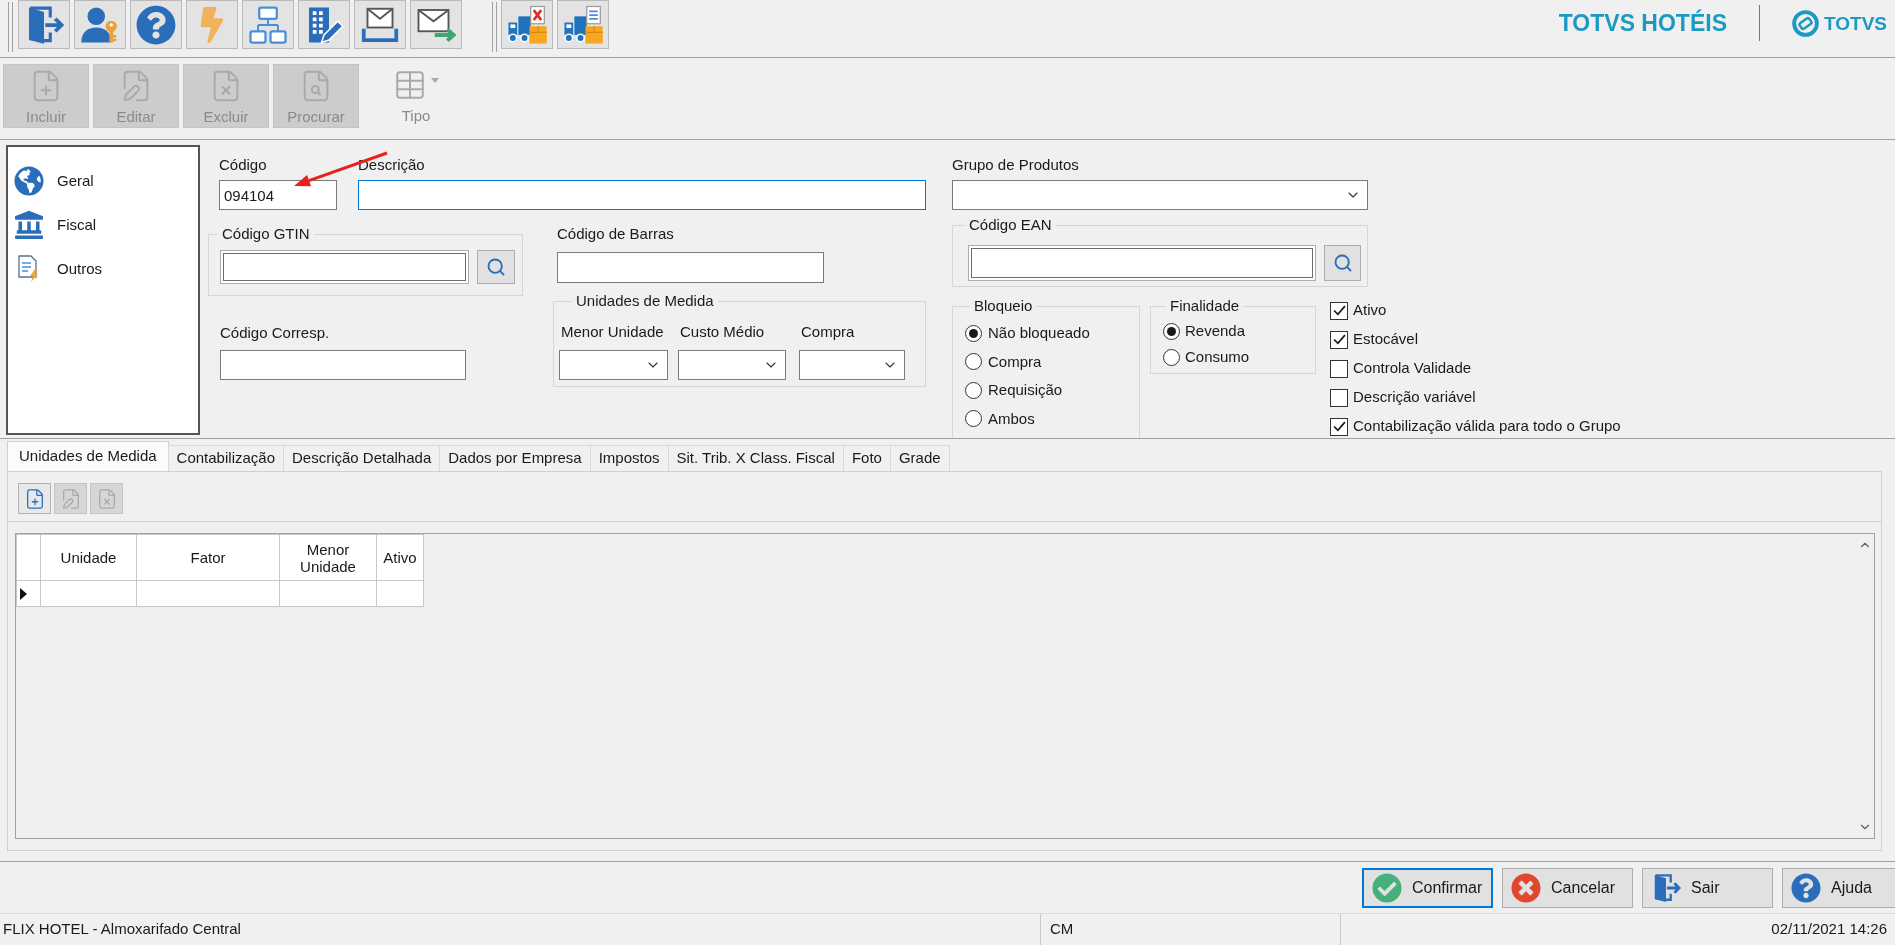  Describe the element at coordinates (1015, 165) in the screenshot. I see `field-label: Grupo de Produtos` at that location.